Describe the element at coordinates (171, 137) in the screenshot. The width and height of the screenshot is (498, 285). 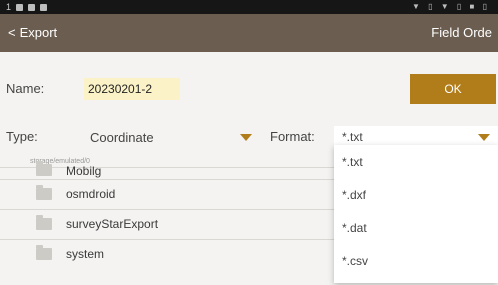
I see `type-select: Coordinate` at that location.